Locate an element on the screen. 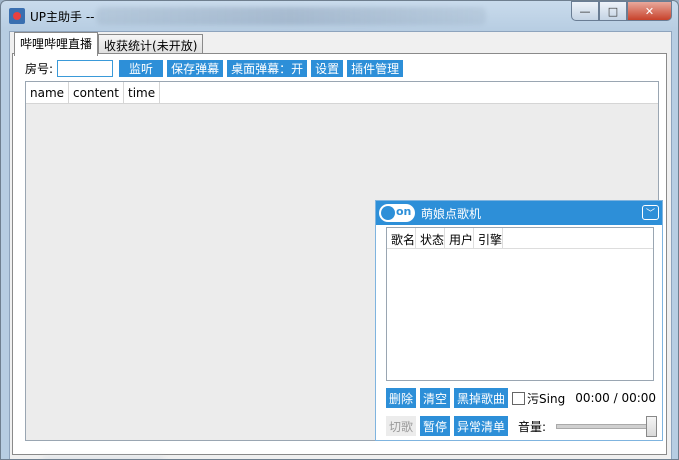 The height and width of the screenshot is (460, 679). plugin-manager-button: 插件管理 is located at coordinates (375, 68).